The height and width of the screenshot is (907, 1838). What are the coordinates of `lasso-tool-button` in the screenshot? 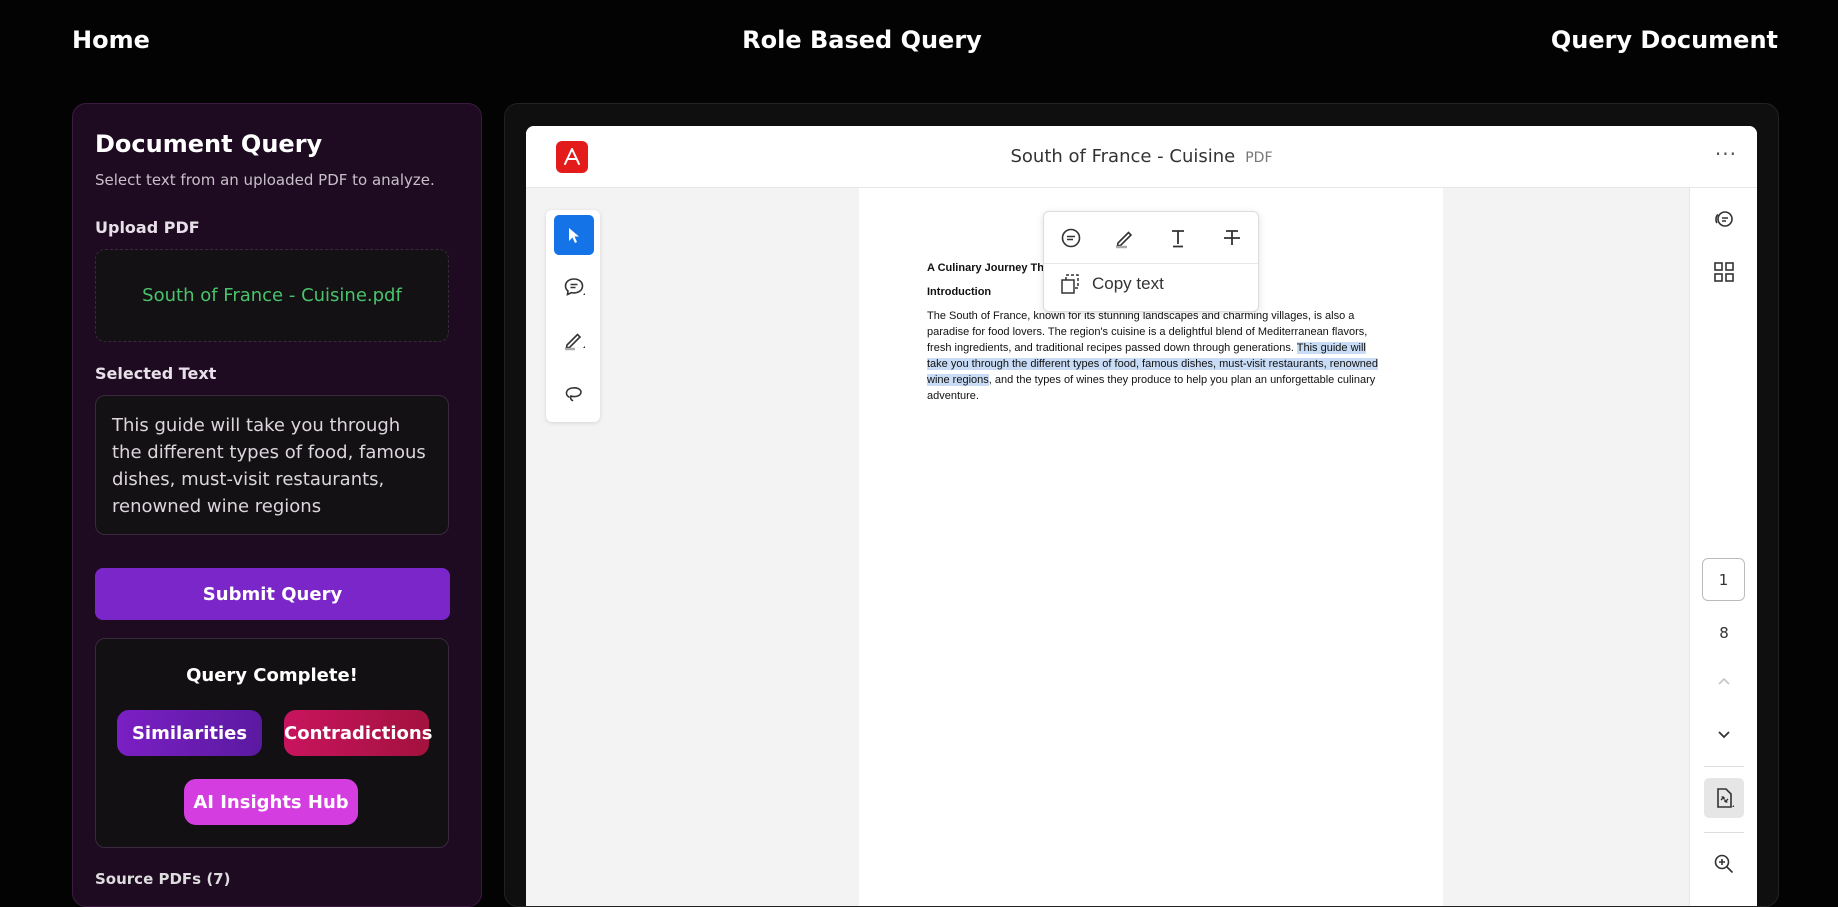 It's located at (574, 393).